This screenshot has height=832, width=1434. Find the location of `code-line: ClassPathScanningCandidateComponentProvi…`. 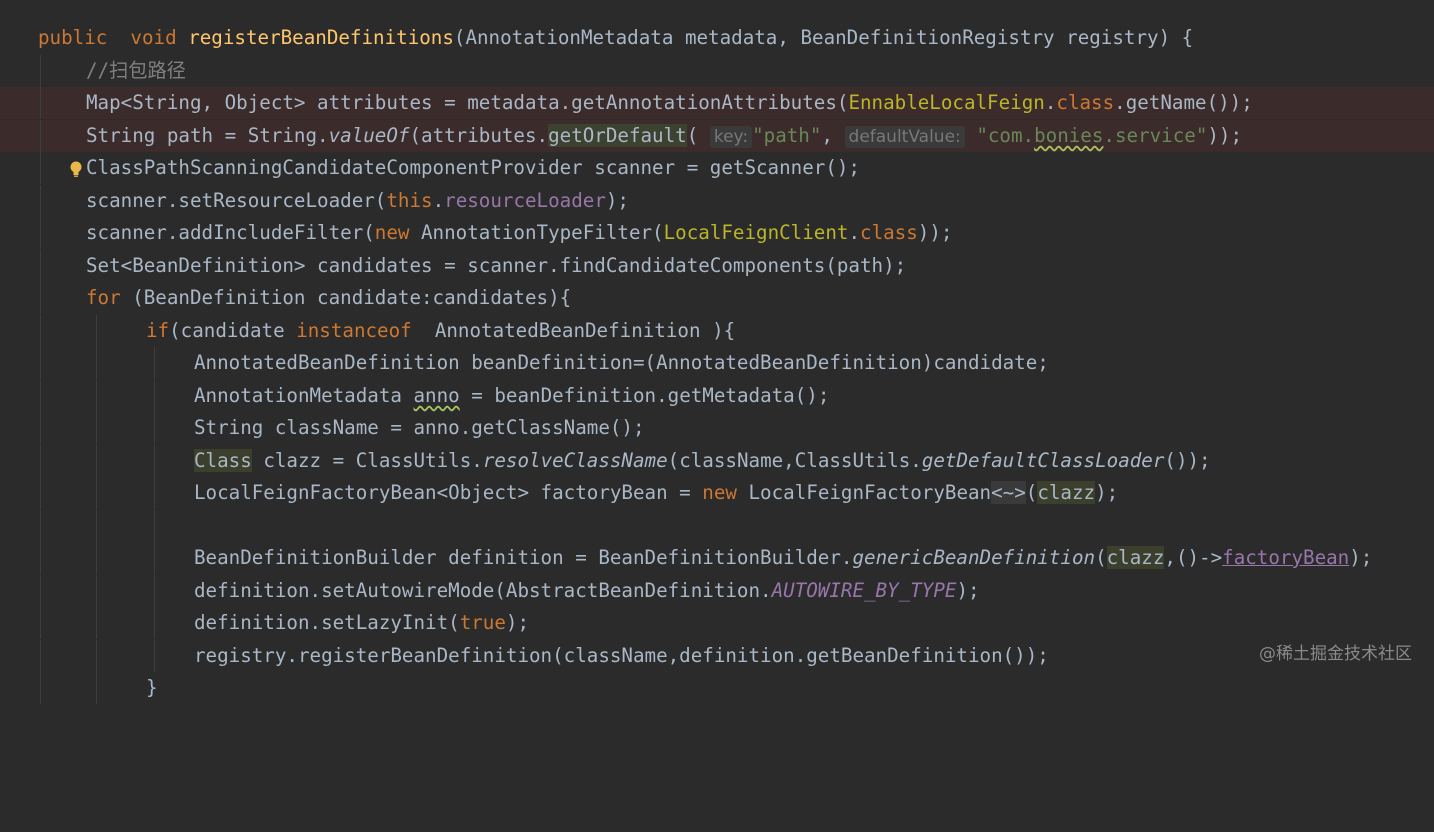

code-line: ClassPathScanningCandidateComponentProvi… is located at coordinates (717, 168).